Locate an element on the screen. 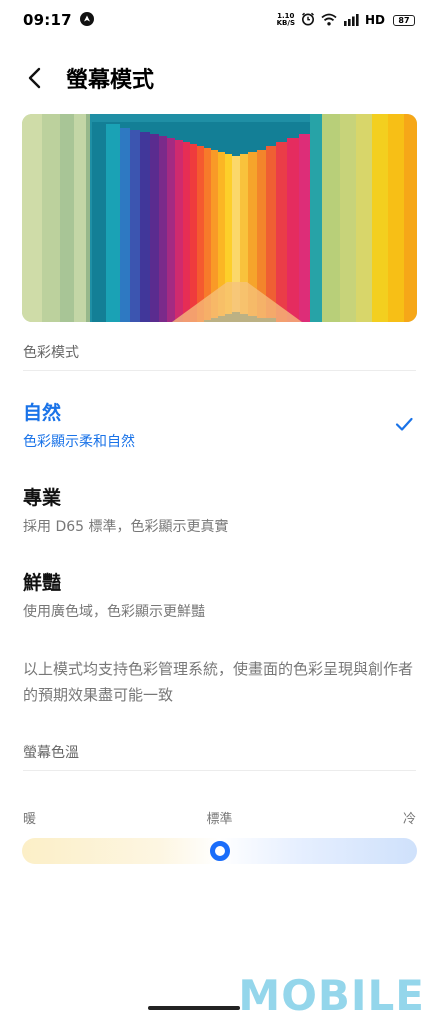 The height and width of the screenshot is (1024, 439). option-vivid: 鮮豔 使用廣色域，色彩顯示更鮮豔 is located at coordinates (219, 604).